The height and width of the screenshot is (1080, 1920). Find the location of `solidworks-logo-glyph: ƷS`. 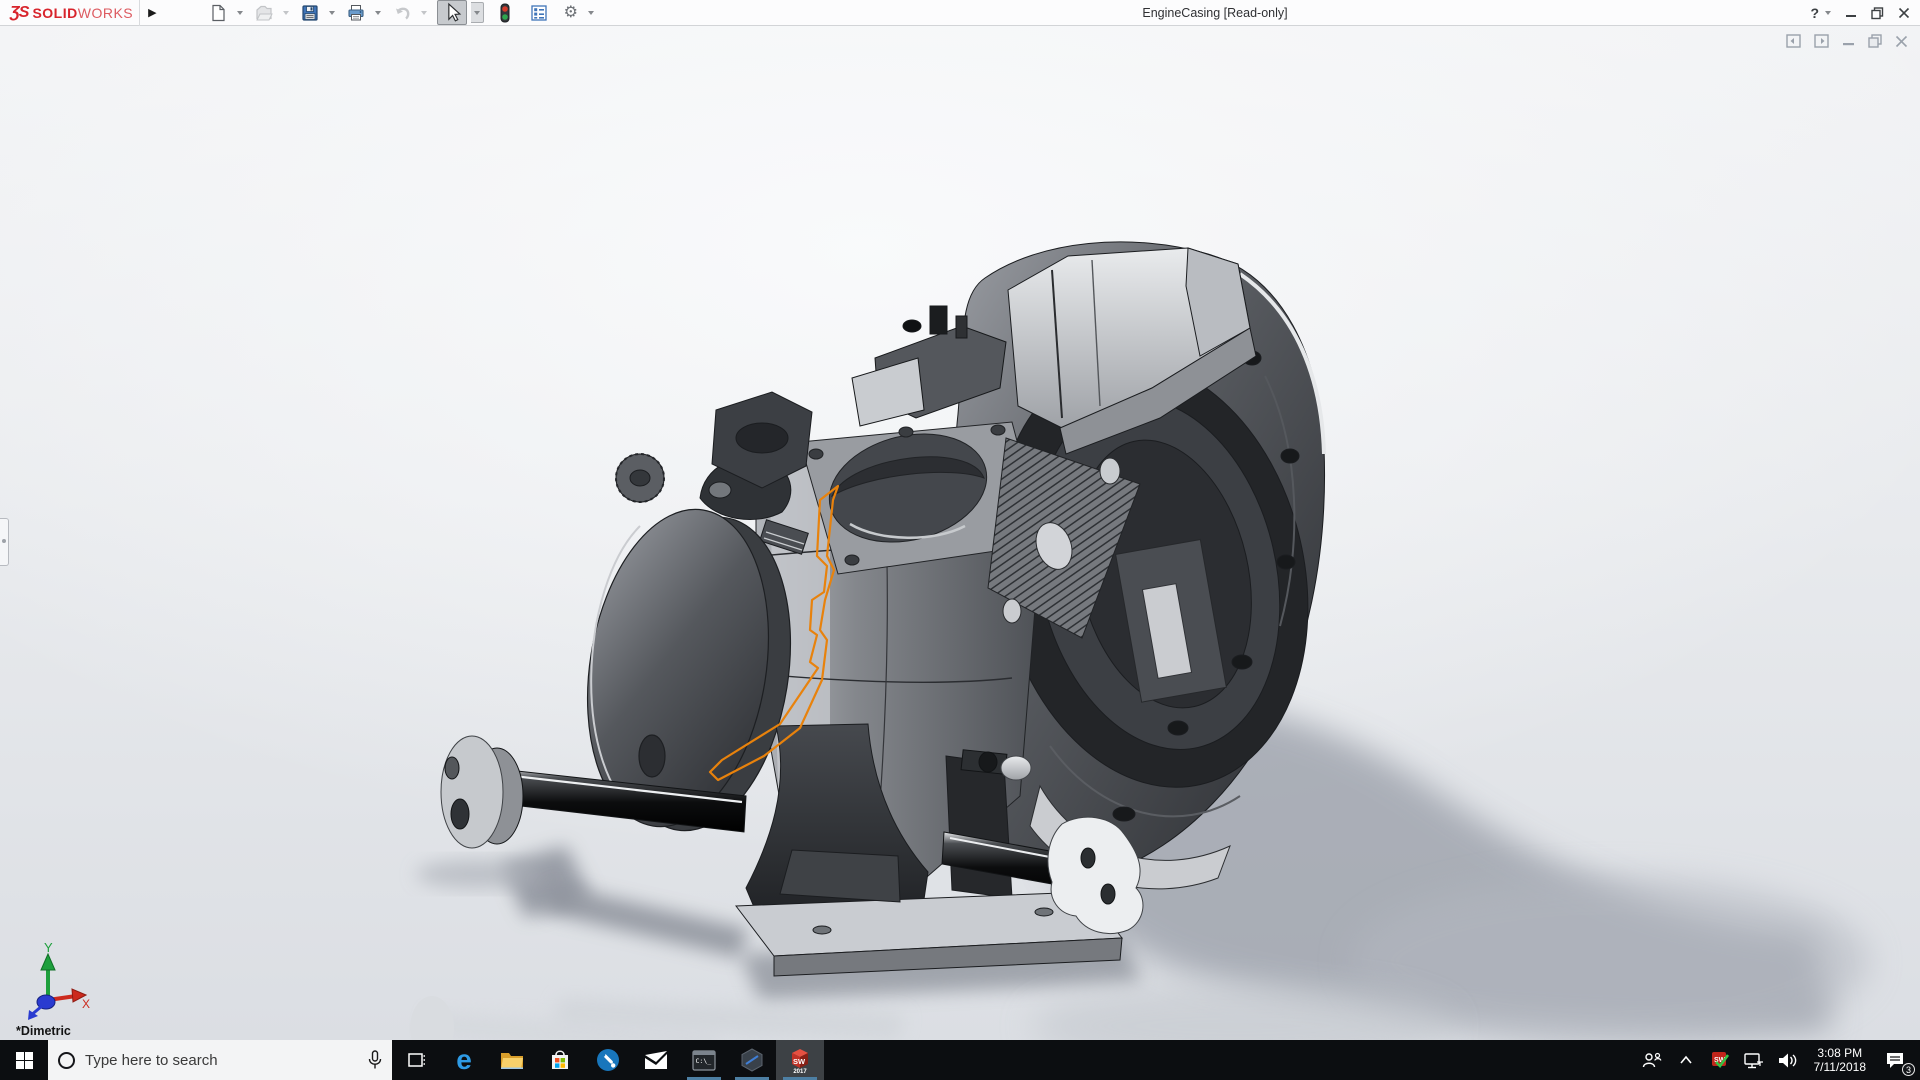

solidworks-logo-glyph: ƷS is located at coordinates (19, 12).